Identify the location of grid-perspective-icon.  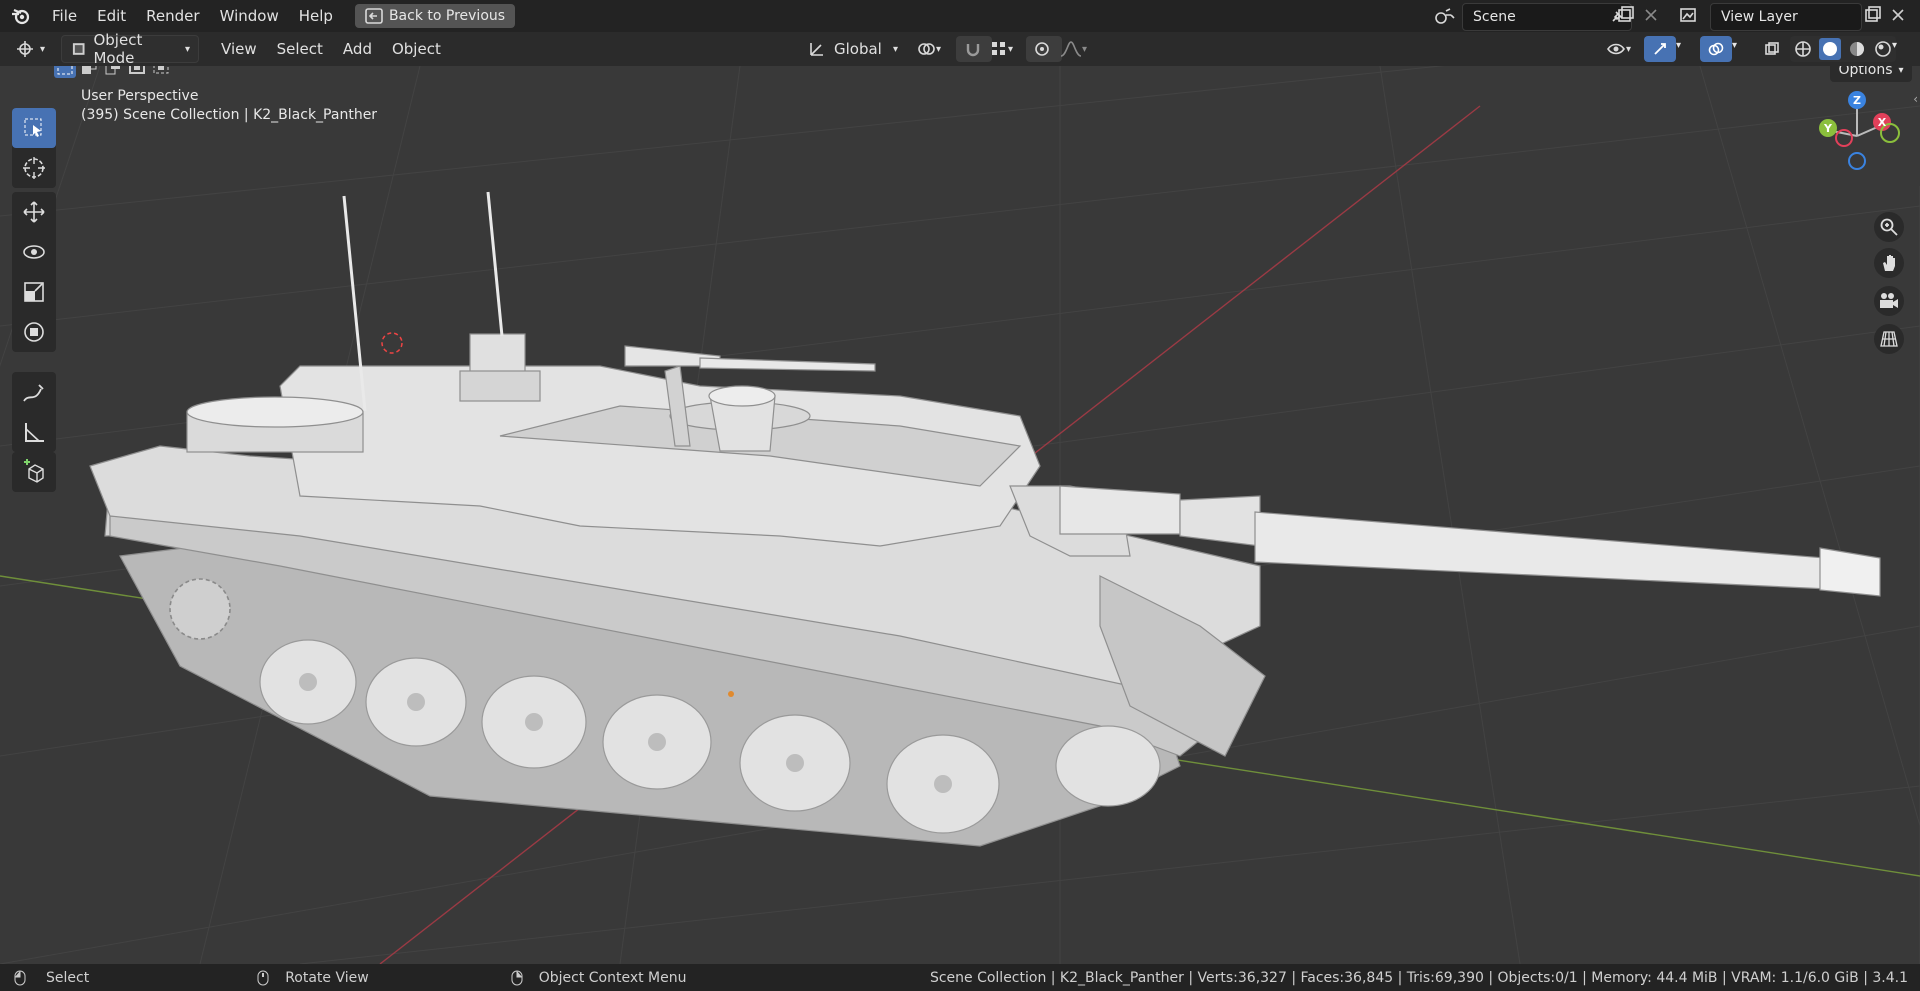
(1889, 339).